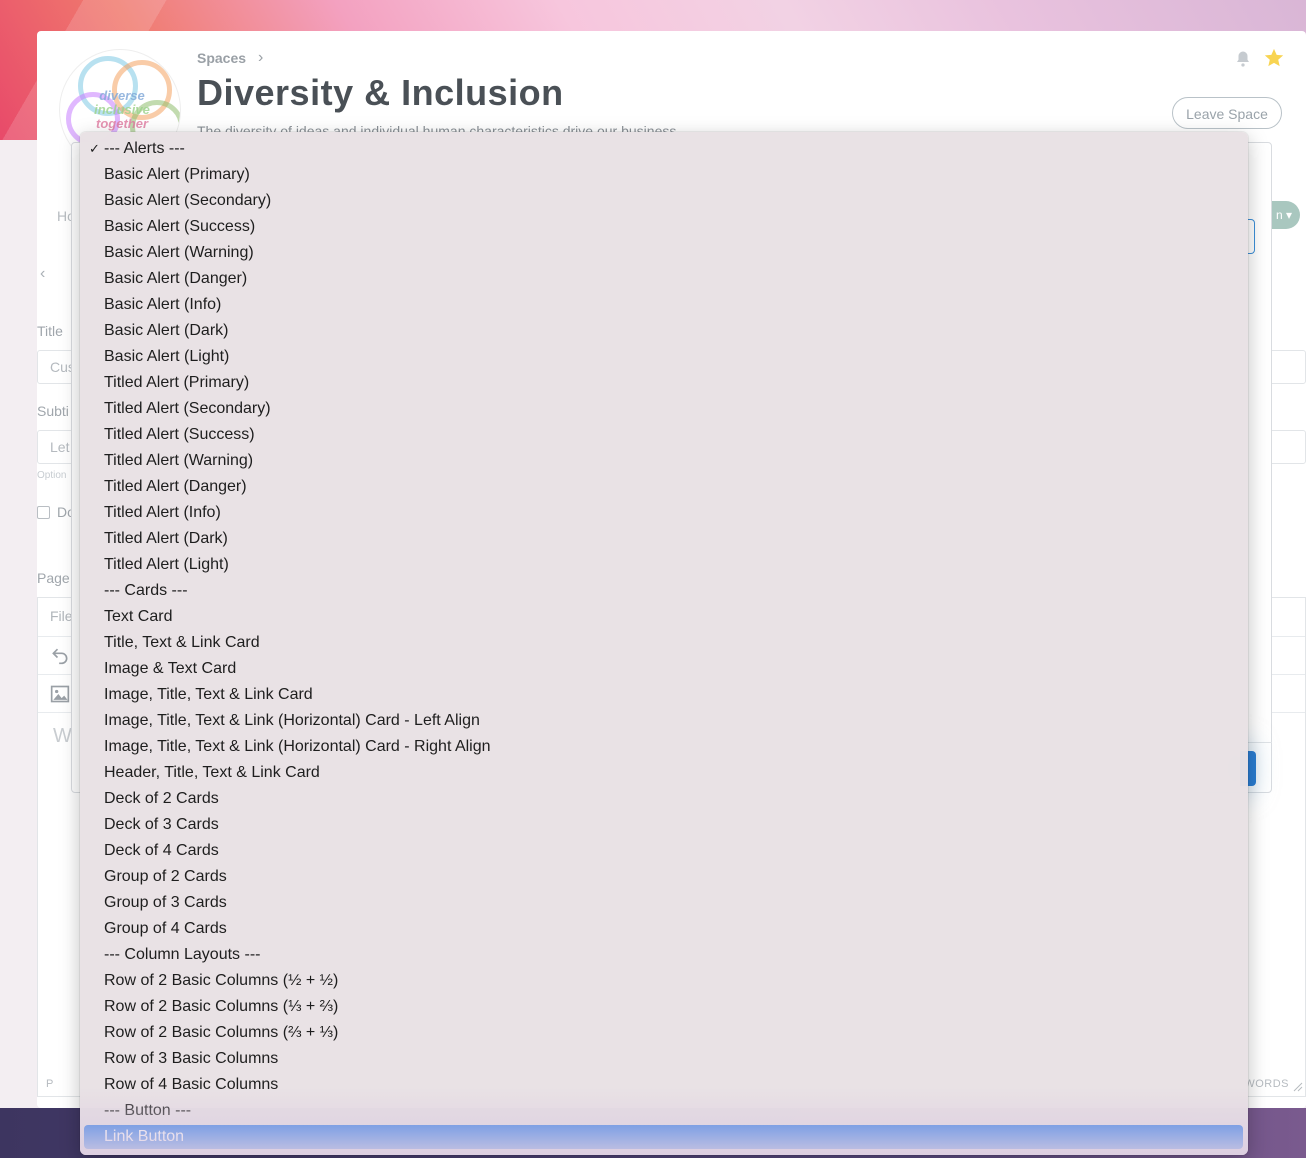 The height and width of the screenshot is (1158, 1306). Describe the element at coordinates (179, 460) in the screenshot. I see `dropdown-option-label: Titled Alert (Warning)` at that location.